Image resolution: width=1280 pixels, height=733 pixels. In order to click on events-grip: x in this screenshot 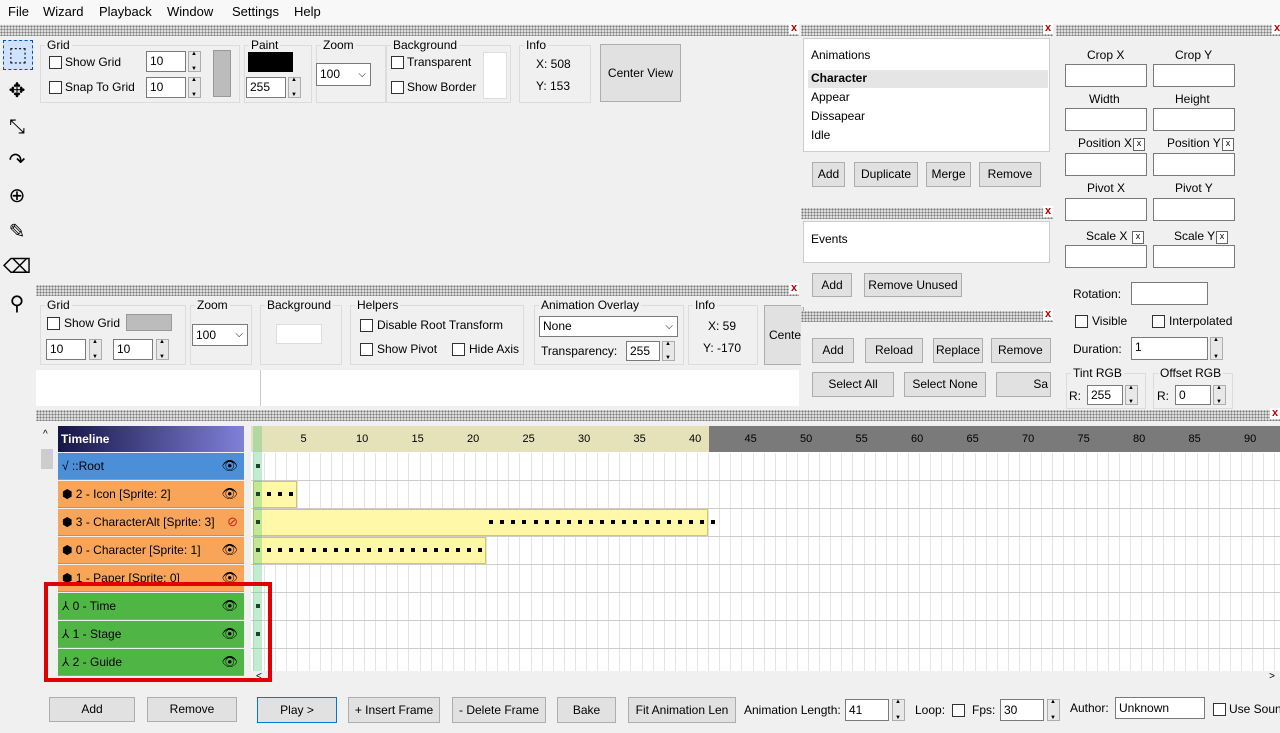, I will do `click(927, 212)`.